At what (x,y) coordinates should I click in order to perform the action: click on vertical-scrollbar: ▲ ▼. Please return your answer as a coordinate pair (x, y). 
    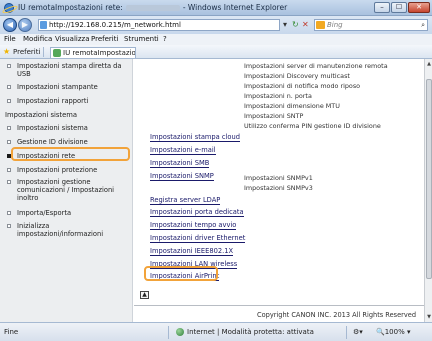
    Looking at the image, I should click on (428, 190).